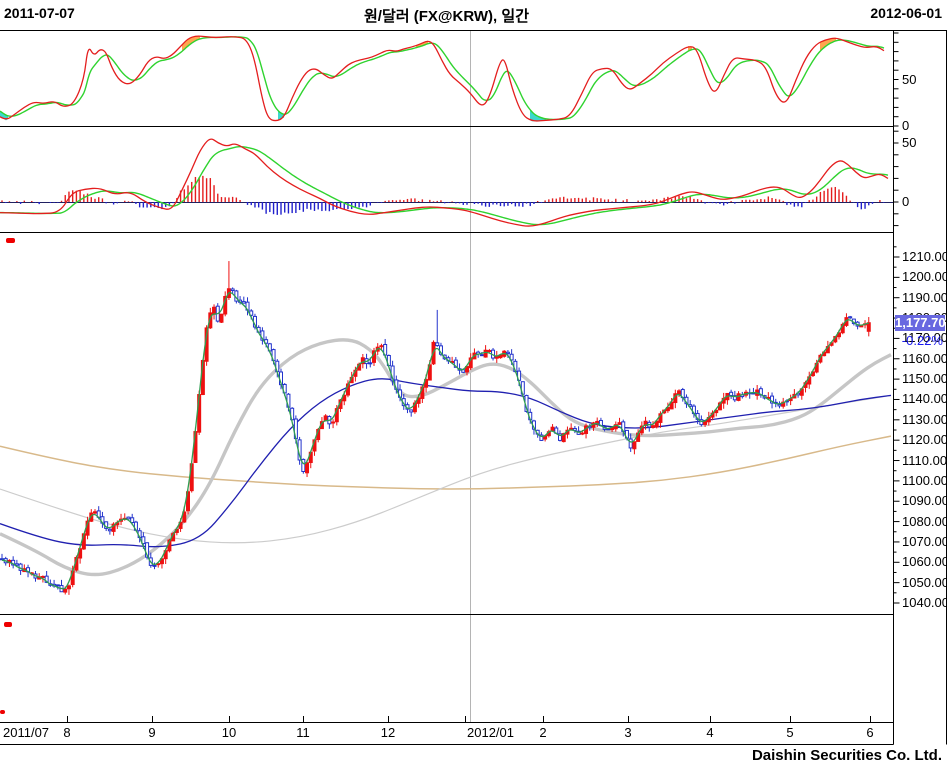  Describe the element at coordinates (922, 340) in the screenshot. I see `change-percent: -0.22%` at that location.